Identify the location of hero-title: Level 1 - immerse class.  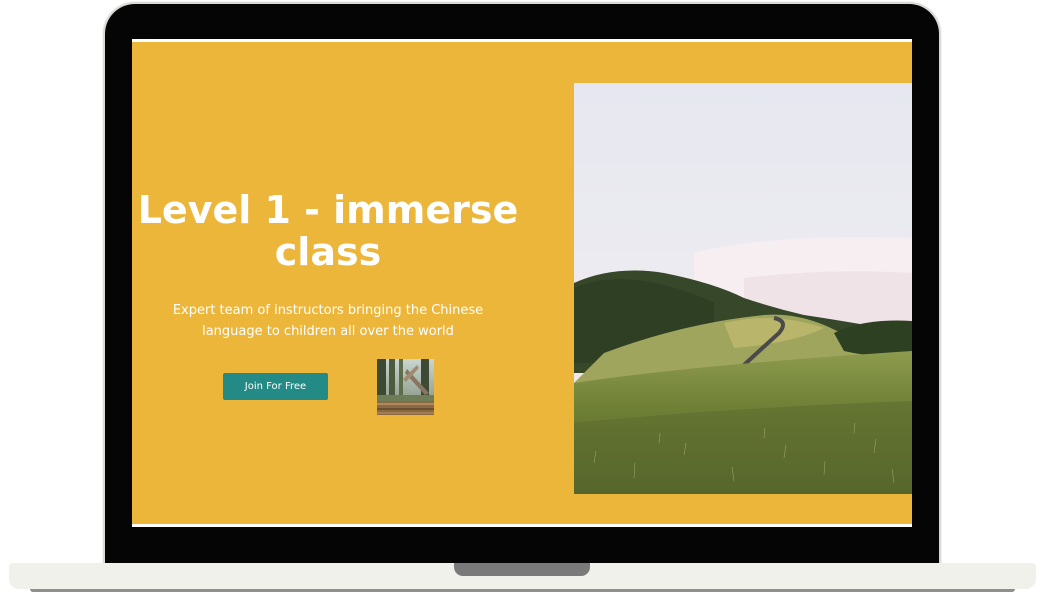
(328, 231).